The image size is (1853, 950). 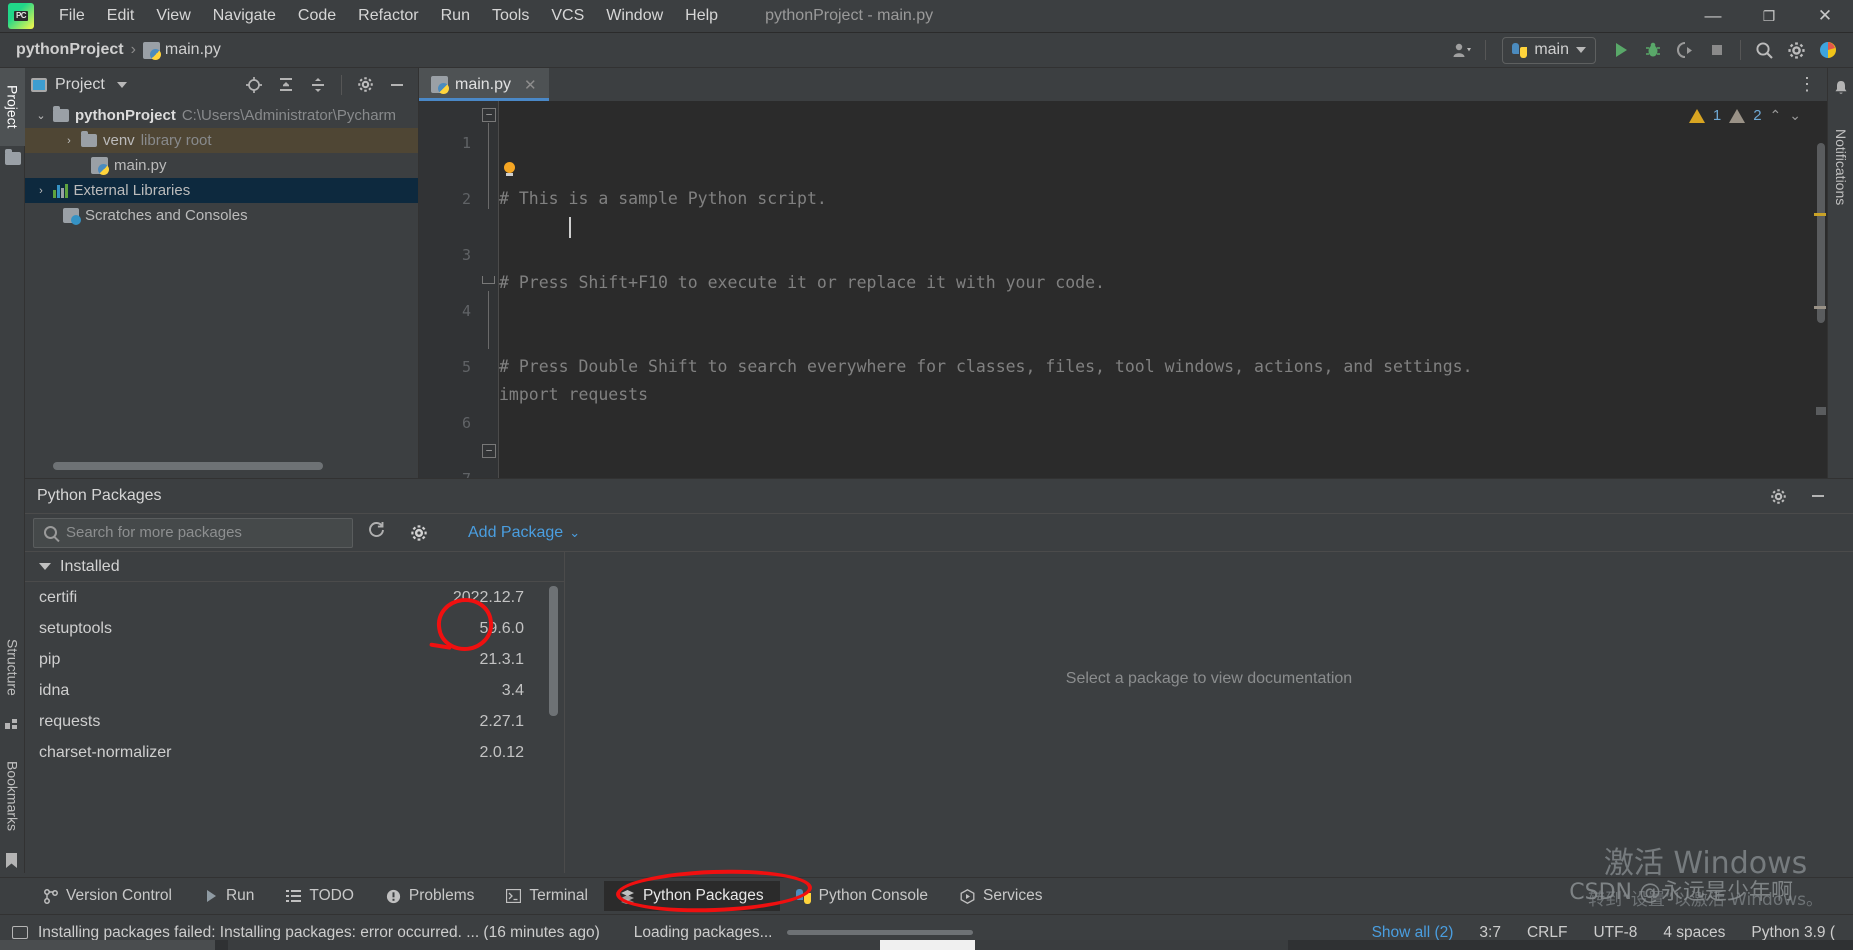 What do you see at coordinates (1821, 233) in the screenshot?
I see `editor-vertical-scrollbar` at bounding box center [1821, 233].